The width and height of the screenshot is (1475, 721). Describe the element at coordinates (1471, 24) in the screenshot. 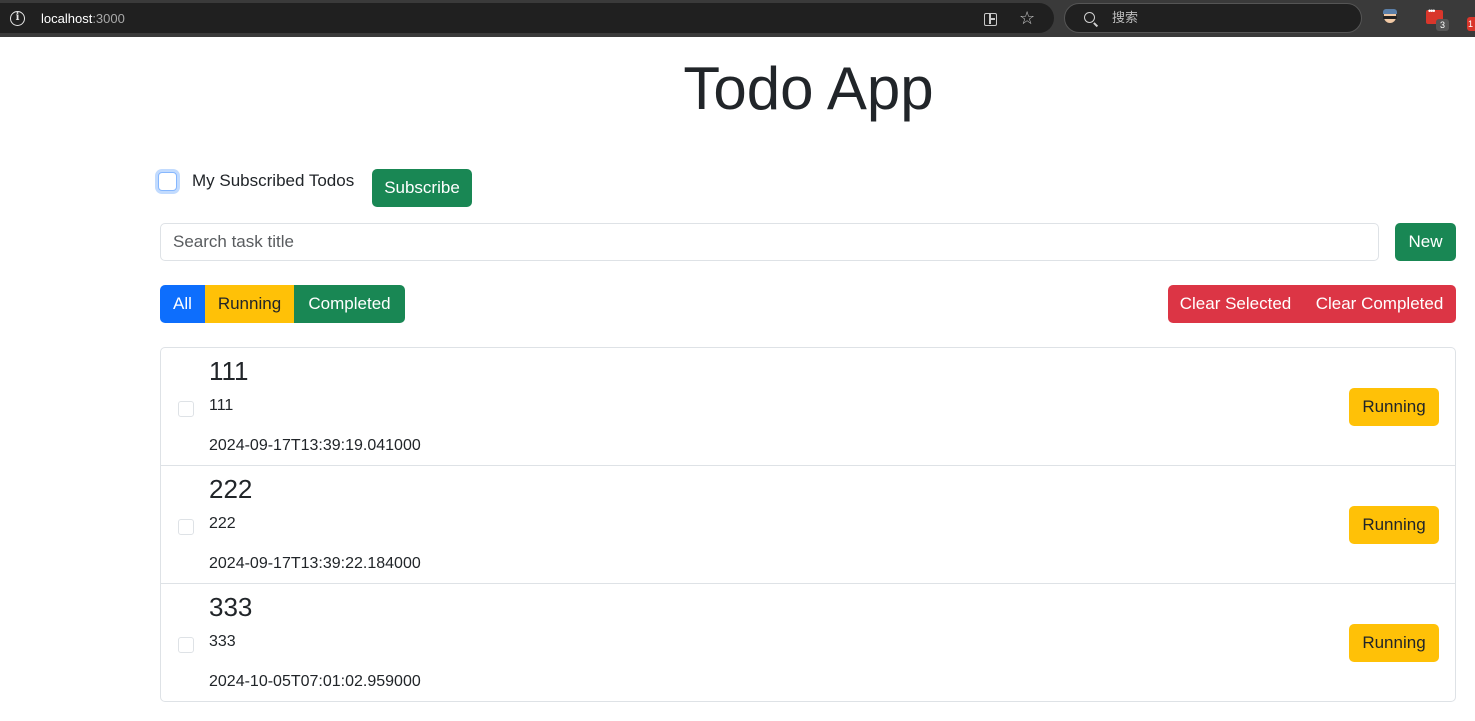

I see `extension-icon-partial: 1` at that location.